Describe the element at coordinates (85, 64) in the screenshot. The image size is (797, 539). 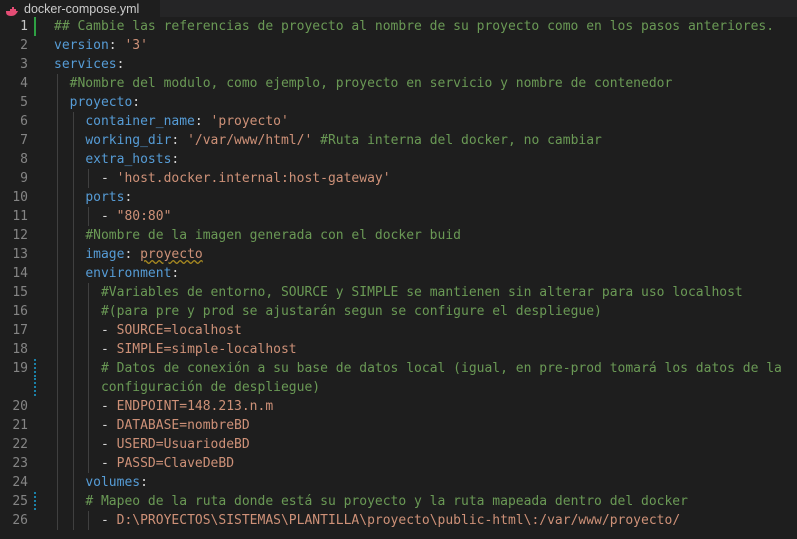
I see `code-token: services` at that location.